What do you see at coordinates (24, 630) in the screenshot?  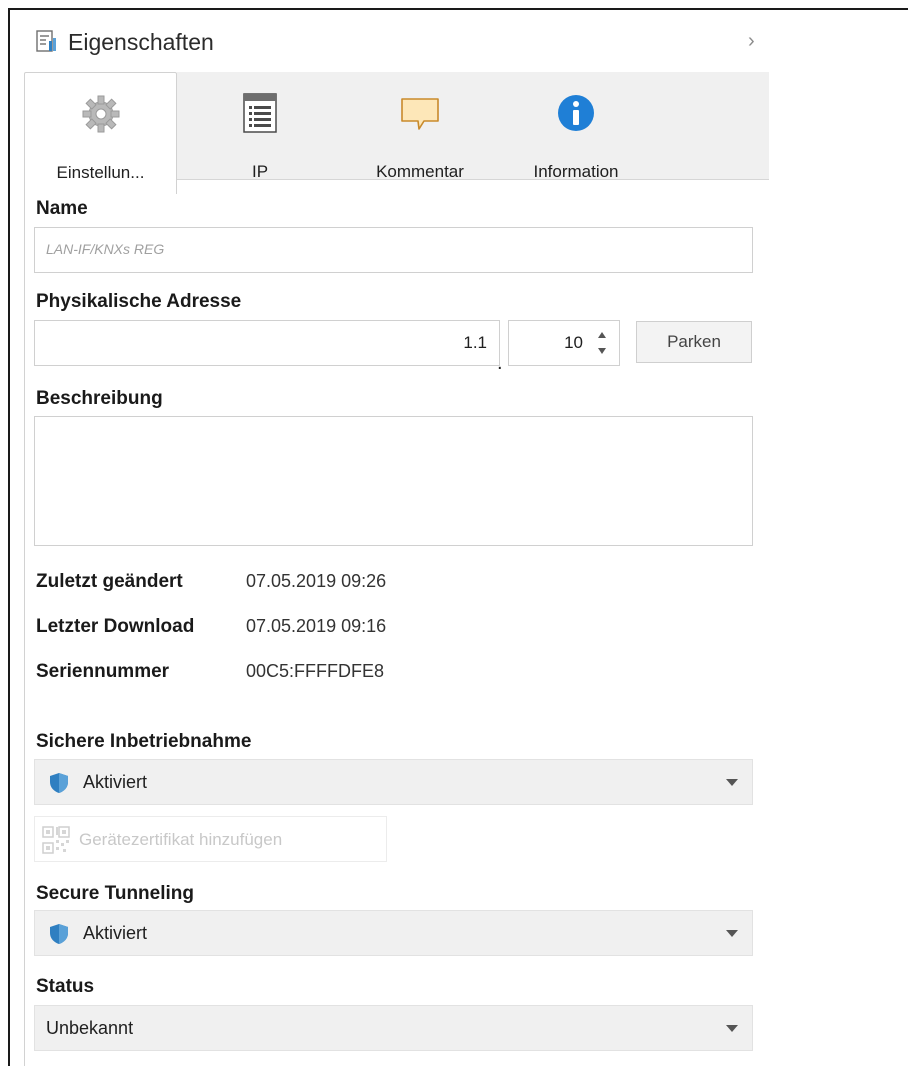 I see `content-border` at bounding box center [24, 630].